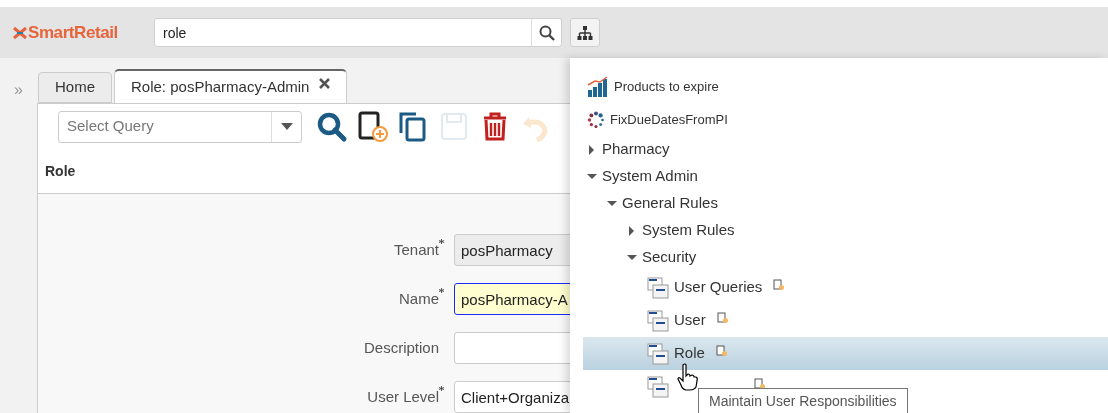  What do you see at coordinates (845, 353) in the screenshot?
I see `menu-item: Role` at bounding box center [845, 353].